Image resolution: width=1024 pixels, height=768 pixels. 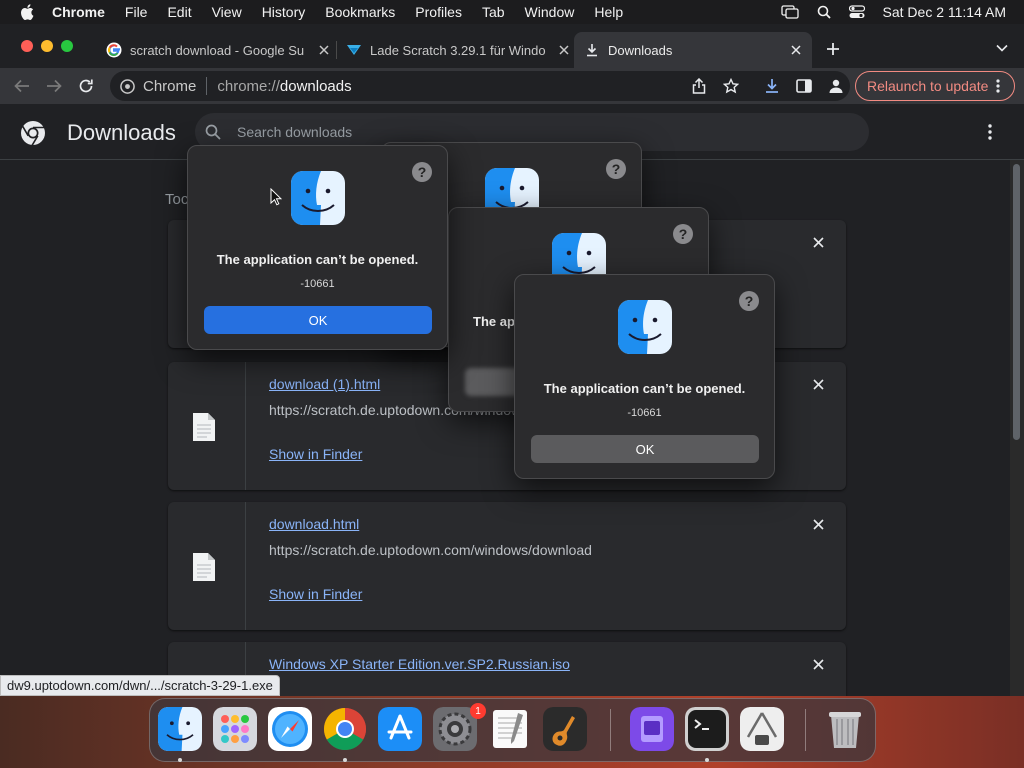 I want to click on address-divider, so click(x=207, y=86).